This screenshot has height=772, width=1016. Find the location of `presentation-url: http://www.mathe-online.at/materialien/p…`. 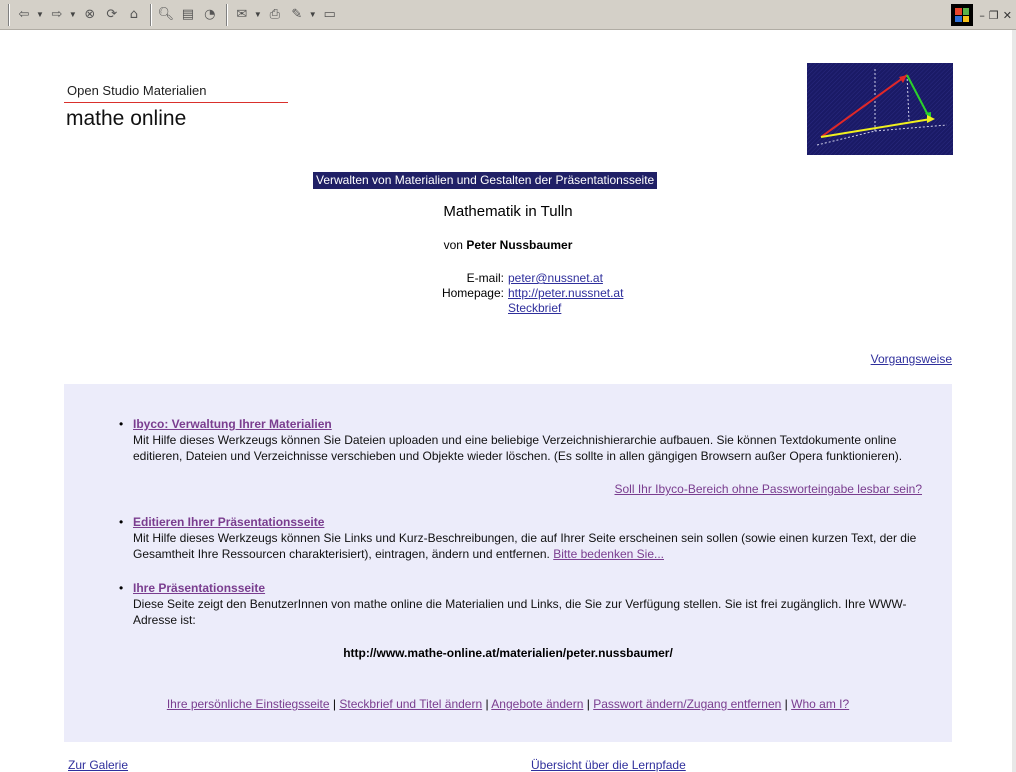

presentation-url: http://www.mathe-online.at/materialien/p… is located at coordinates (508, 653).